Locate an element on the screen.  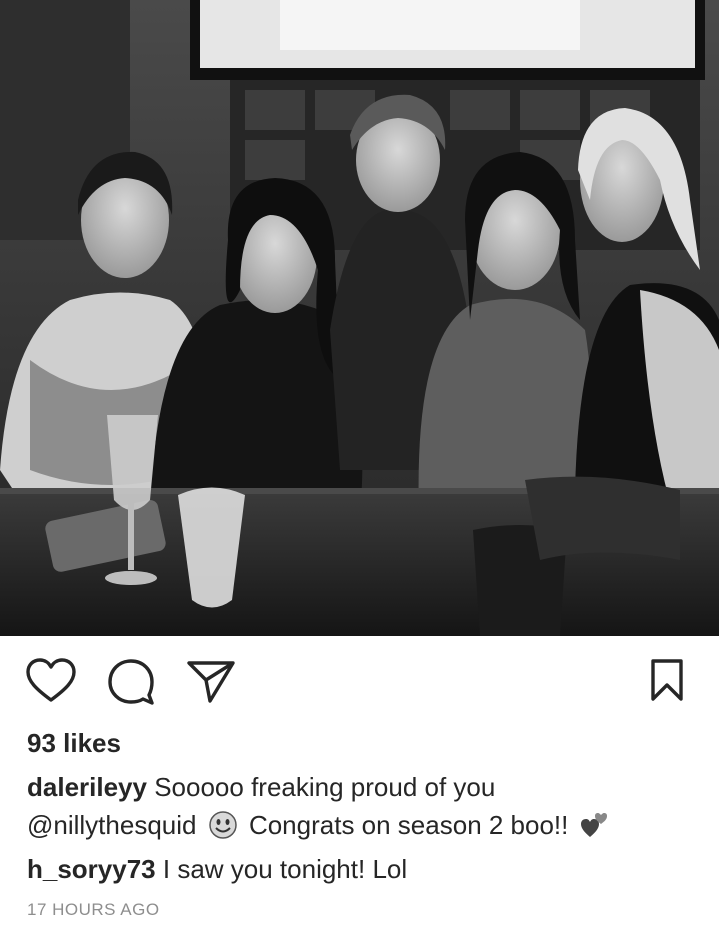
caption-mention: @nillythesquid is located at coordinates (111, 825).